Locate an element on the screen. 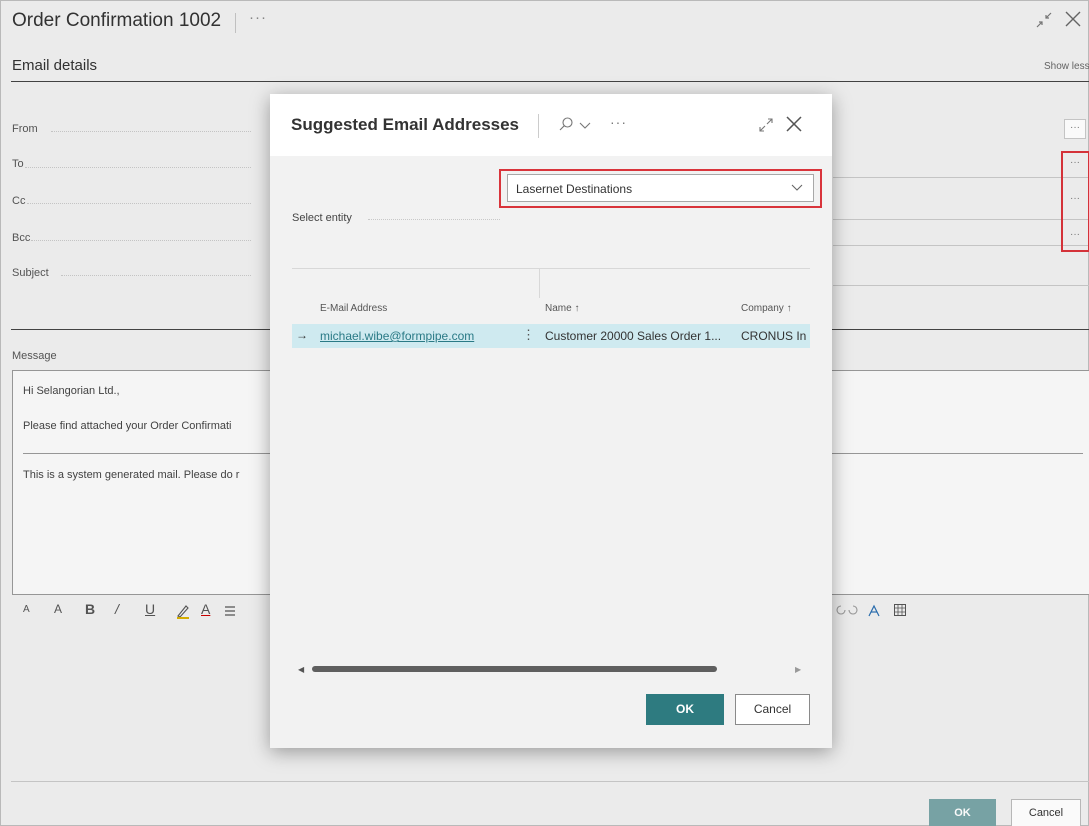 This screenshot has height=826, width=1089. row-selected-arrow-icon: → is located at coordinates (302, 335).